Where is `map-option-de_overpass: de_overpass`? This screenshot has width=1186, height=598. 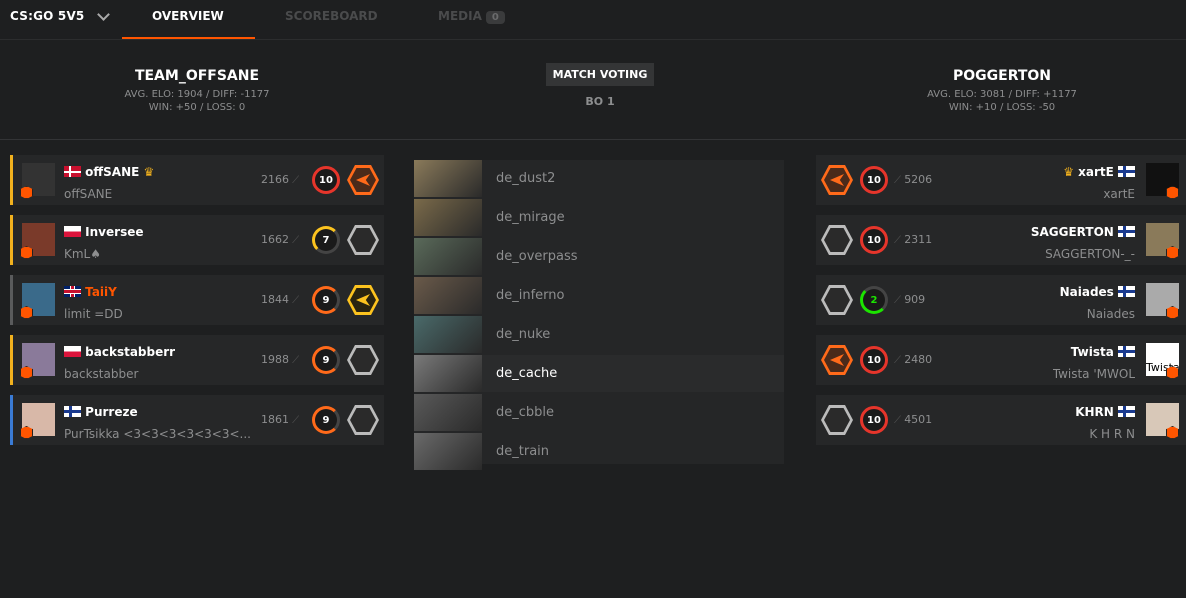
map-option-de_overpass: de_overpass is located at coordinates (599, 256).